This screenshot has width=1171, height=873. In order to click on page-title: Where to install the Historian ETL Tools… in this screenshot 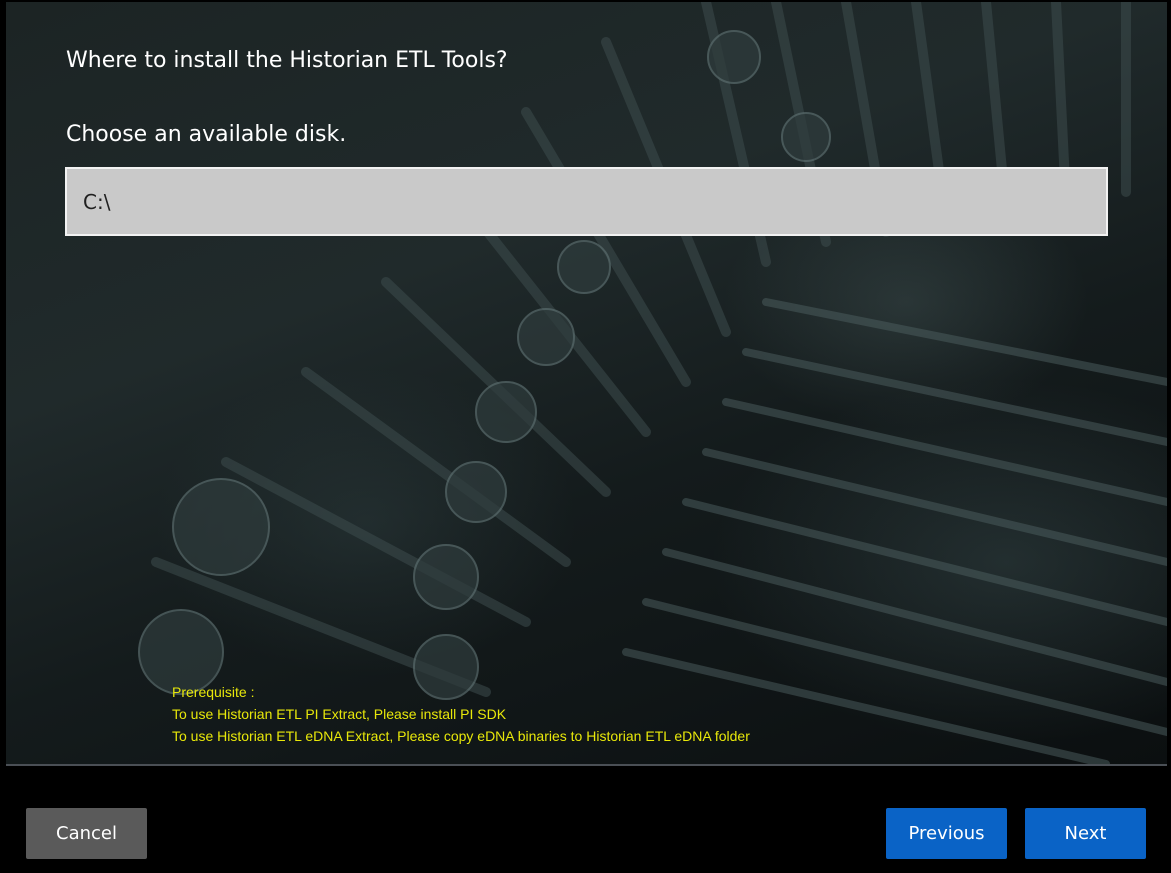, I will do `click(287, 60)`.